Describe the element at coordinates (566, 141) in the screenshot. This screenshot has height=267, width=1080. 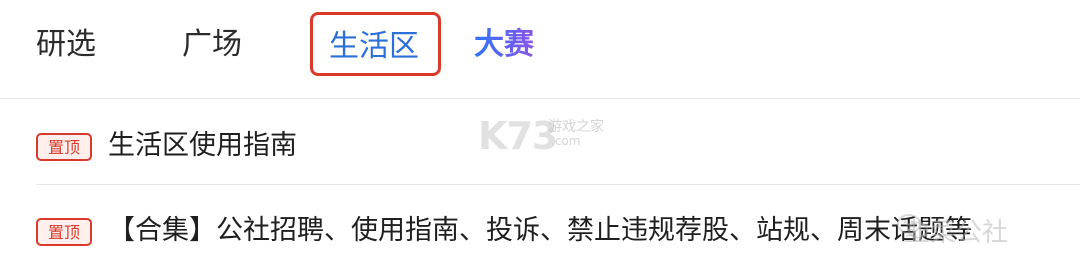
I see `k73-watermark-domain: .com` at that location.